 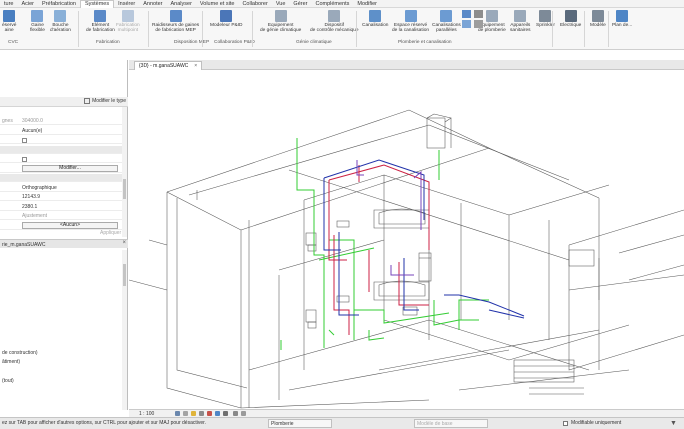 I want to click on worksharing-icon, so click(x=243, y=413).